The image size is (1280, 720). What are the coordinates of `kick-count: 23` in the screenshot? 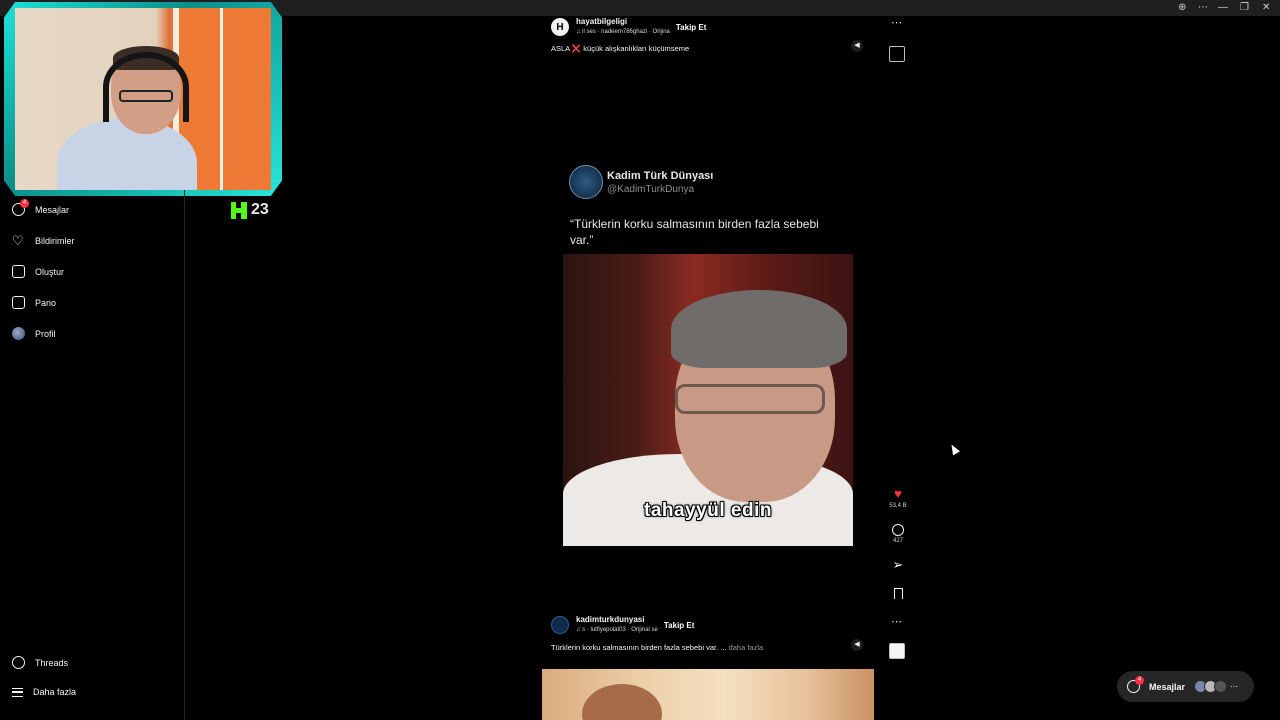 It's located at (260, 209).